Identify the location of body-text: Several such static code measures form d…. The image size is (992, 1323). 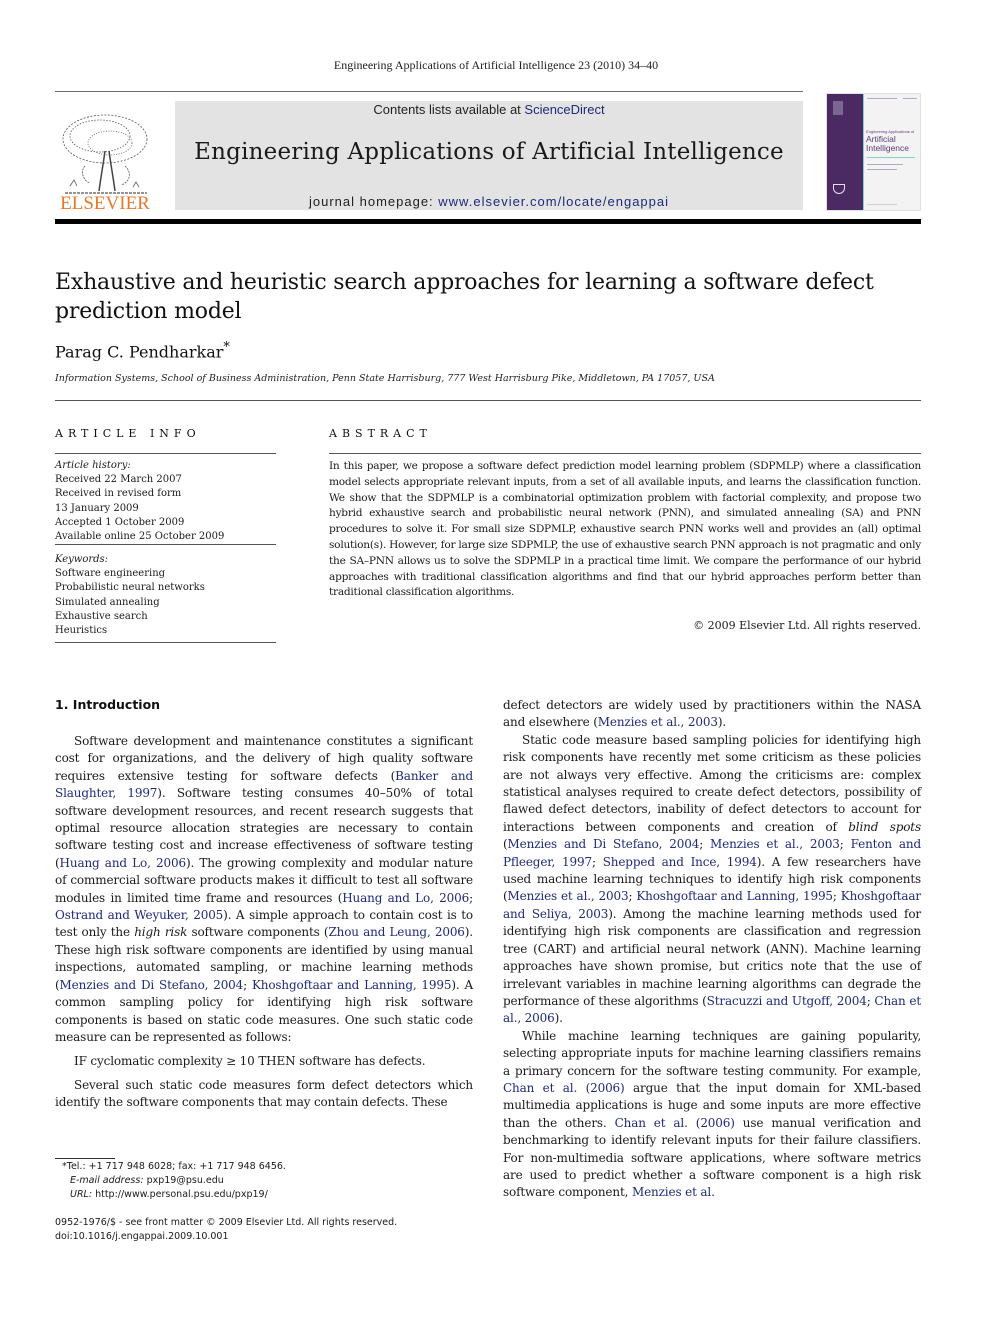
(264, 1093).